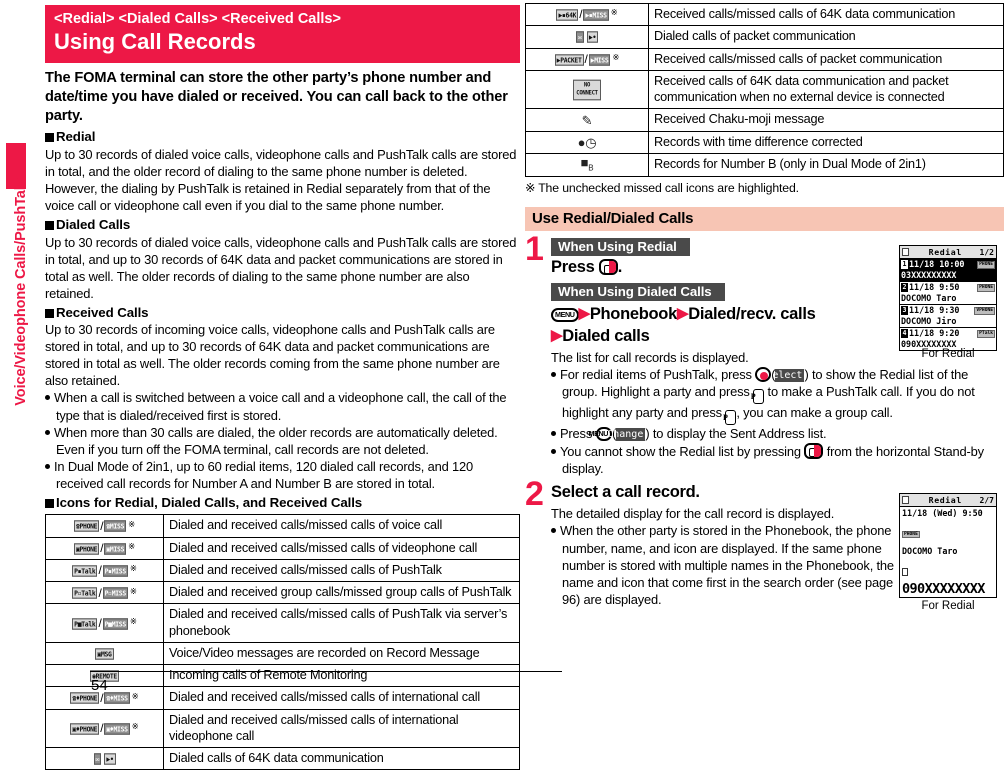 The height and width of the screenshot is (770, 1004). What do you see at coordinates (115, 548) in the screenshot?
I see `videophone-missed-icon: ▣MISS` at bounding box center [115, 548].